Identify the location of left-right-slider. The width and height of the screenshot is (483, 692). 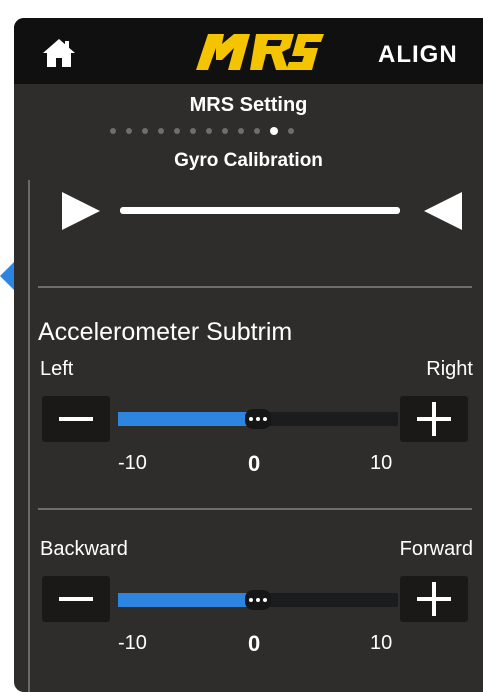
(258, 419).